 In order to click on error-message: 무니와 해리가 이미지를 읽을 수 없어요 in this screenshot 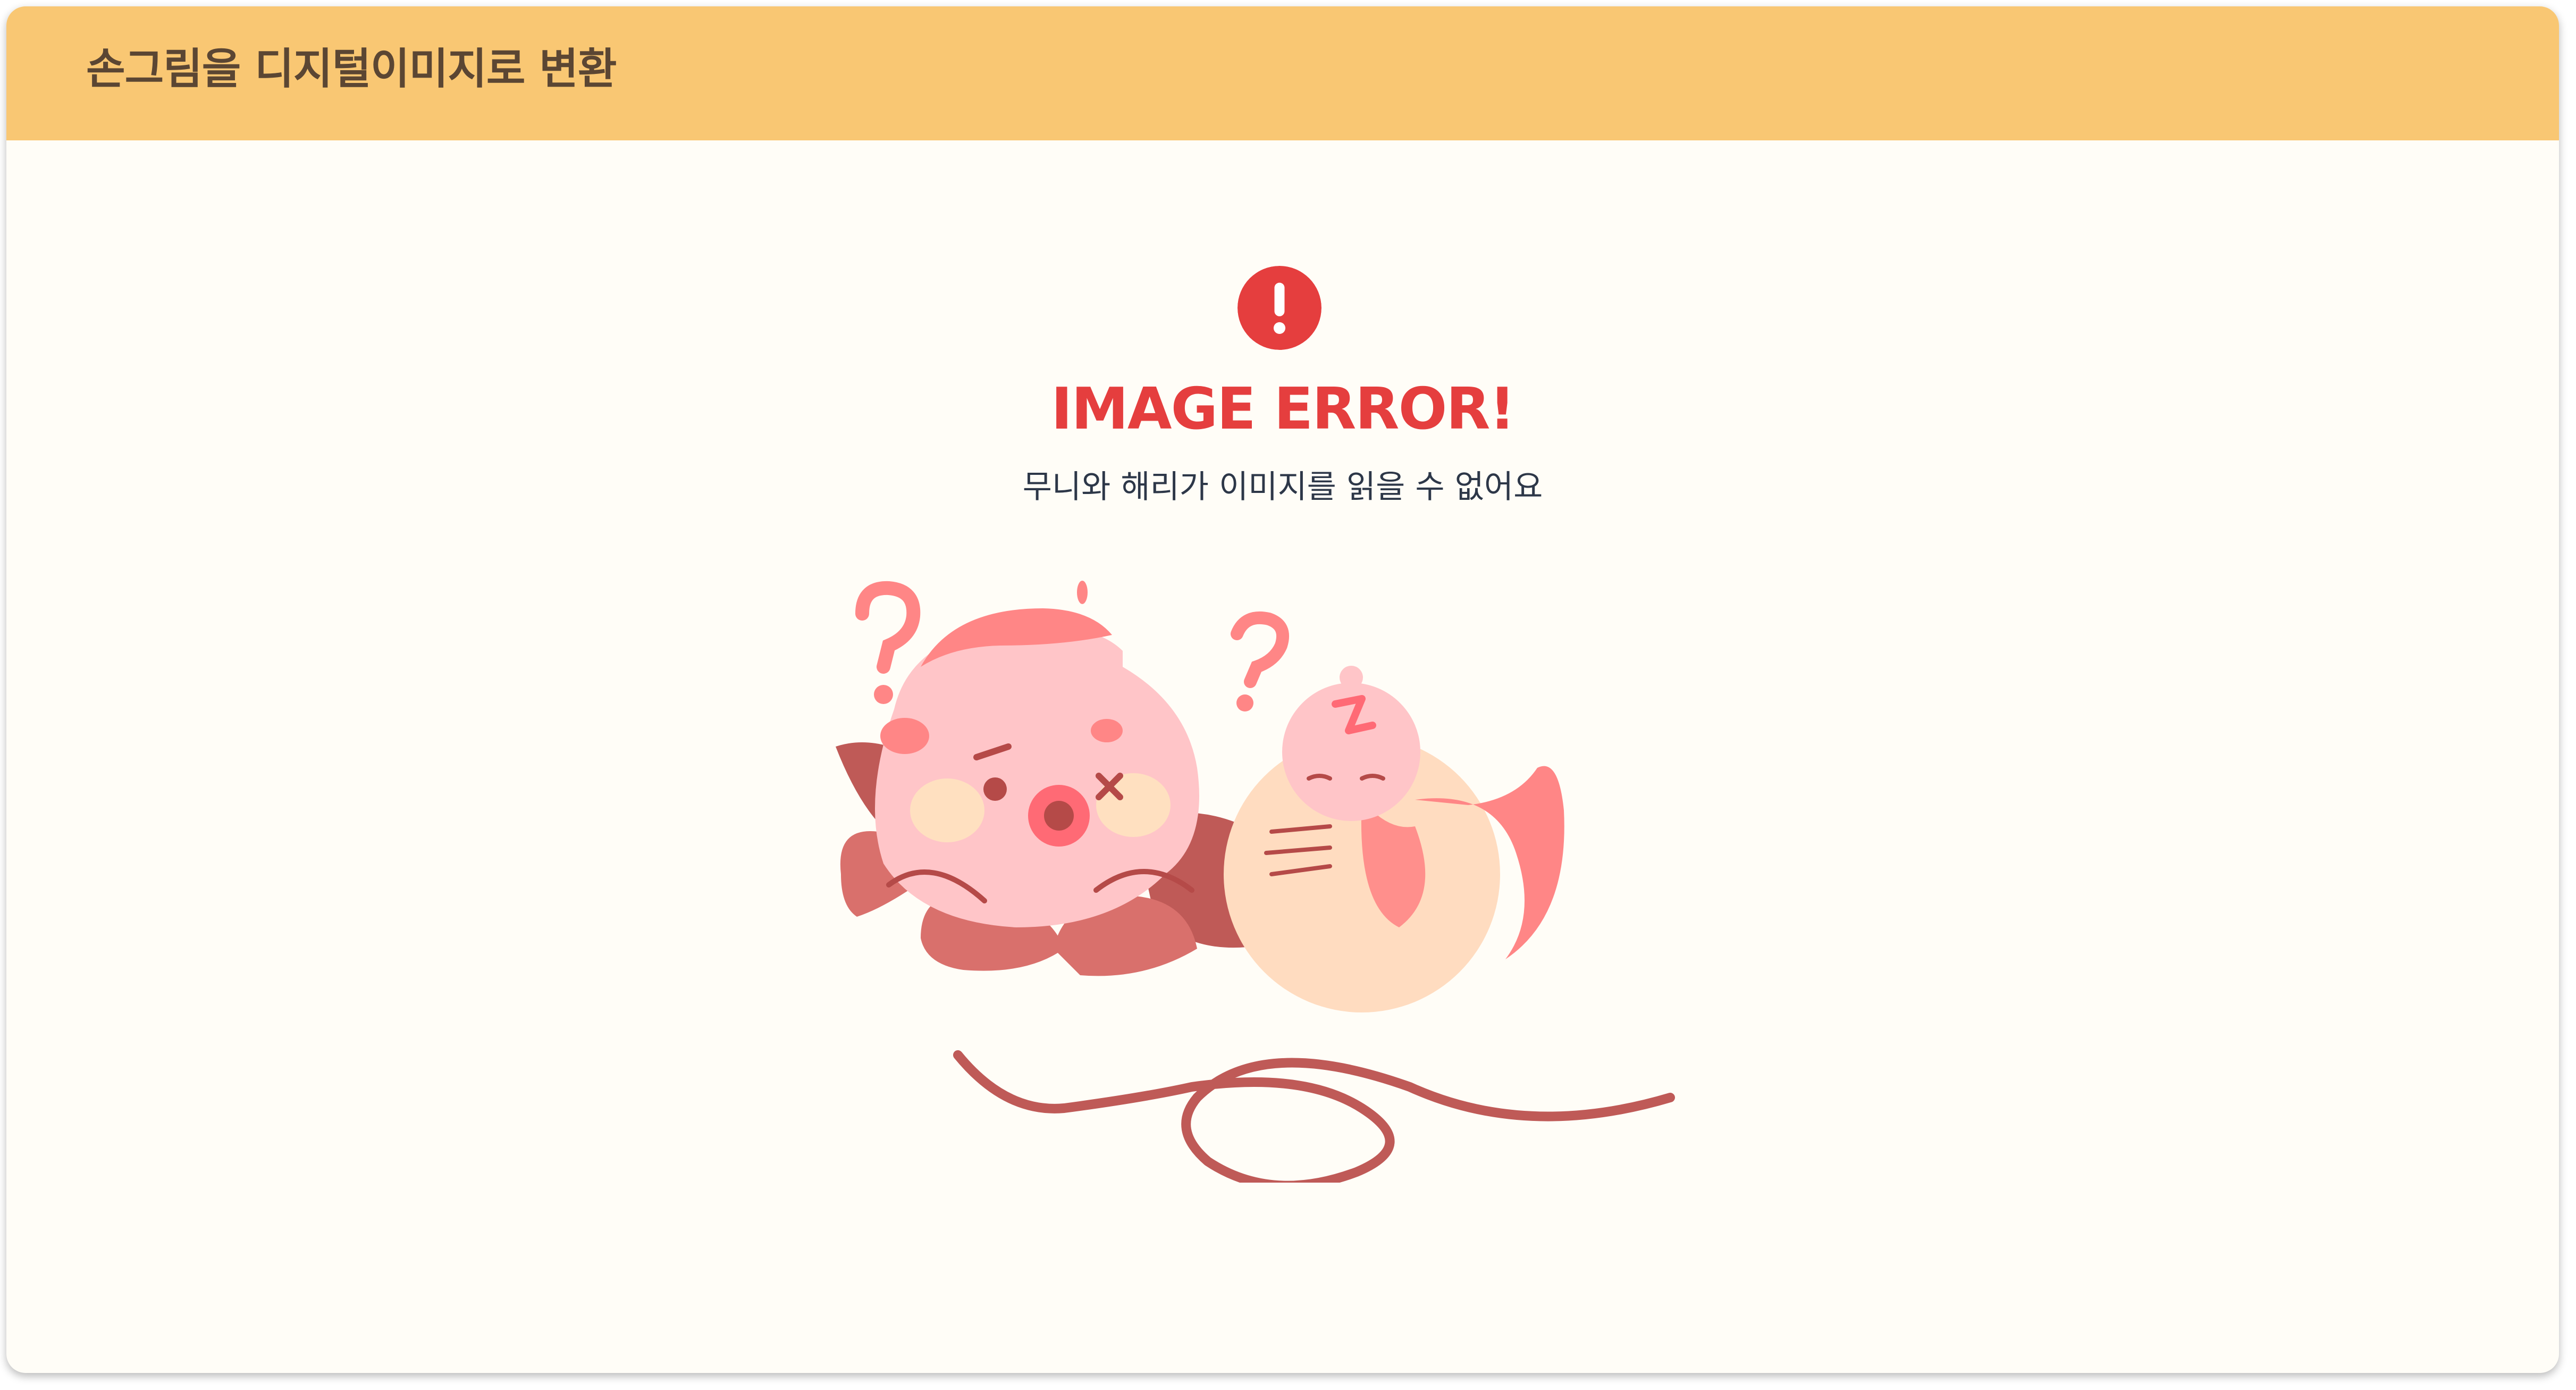, I will do `click(1282, 487)`.